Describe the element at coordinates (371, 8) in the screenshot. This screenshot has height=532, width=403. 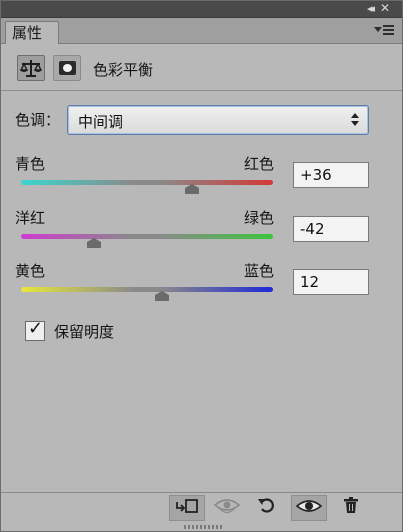
I see `collapse-panel-icon: ◂◂` at that location.